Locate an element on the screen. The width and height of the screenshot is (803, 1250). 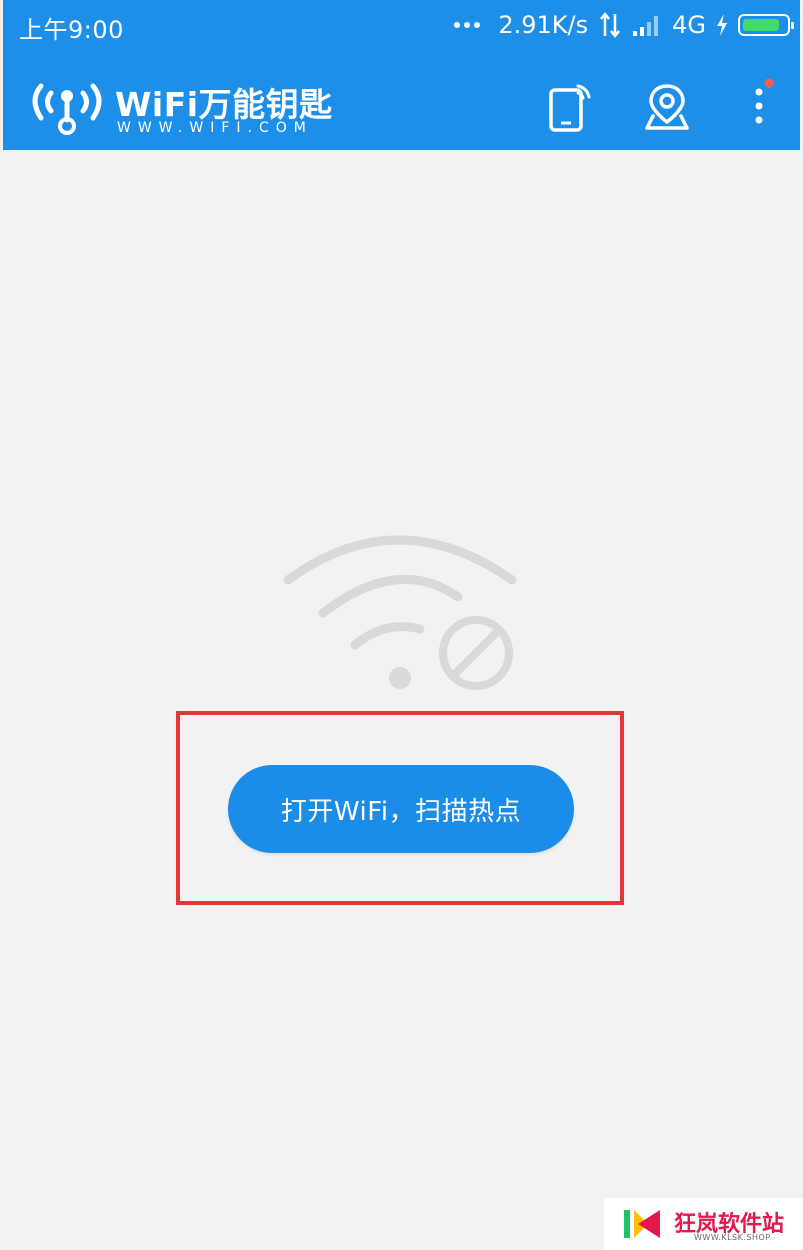
more-vertical-icon is located at coordinates (763, 105).